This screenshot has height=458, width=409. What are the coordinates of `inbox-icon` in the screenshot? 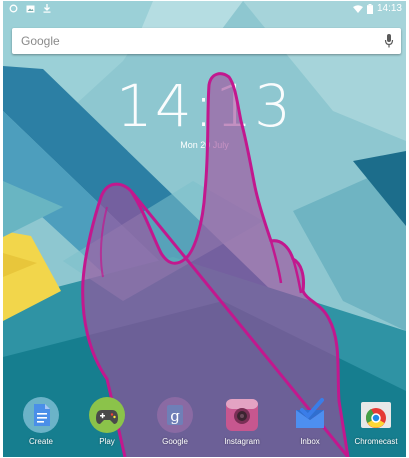 It's located at (310, 415).